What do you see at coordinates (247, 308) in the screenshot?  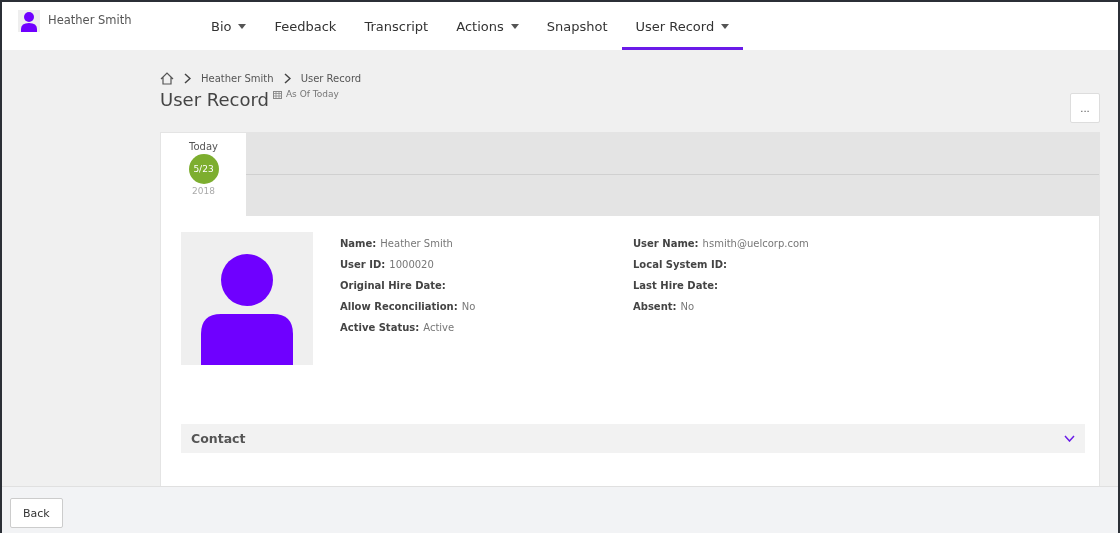 I see `user-silhouette-icon` at bounding box center [247, 308].